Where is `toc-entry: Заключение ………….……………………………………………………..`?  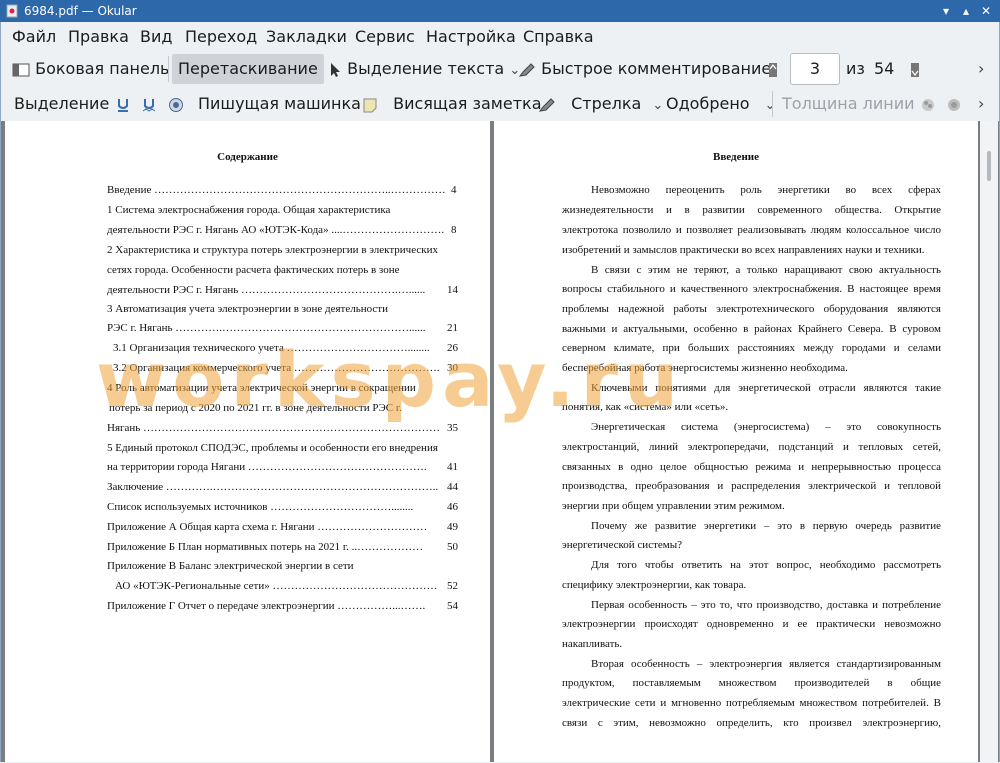 toc-entry: Заключение ………….…………………………………………………….. is located at coordinates (273, 487).